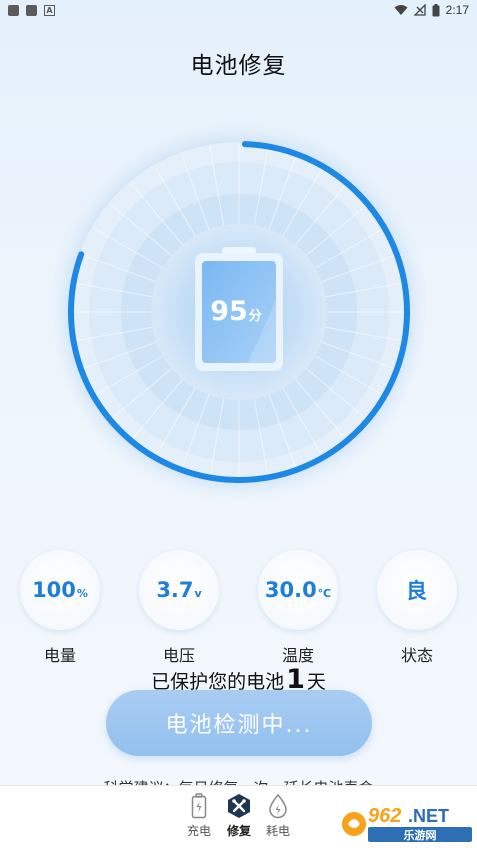 The width and height of the screenshot is (477, 848). I want to click on stat-temperature: 30.0 ℃ 温度, so click(298, 608).